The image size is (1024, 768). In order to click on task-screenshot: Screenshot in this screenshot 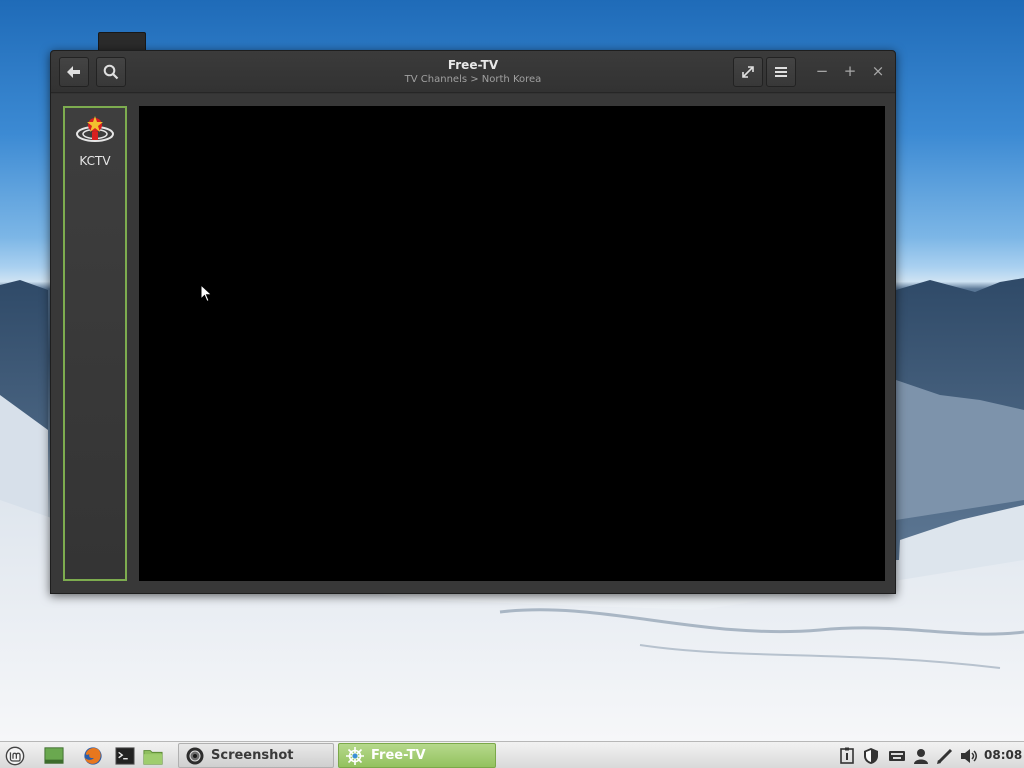, I will do `click(256, 755)`.